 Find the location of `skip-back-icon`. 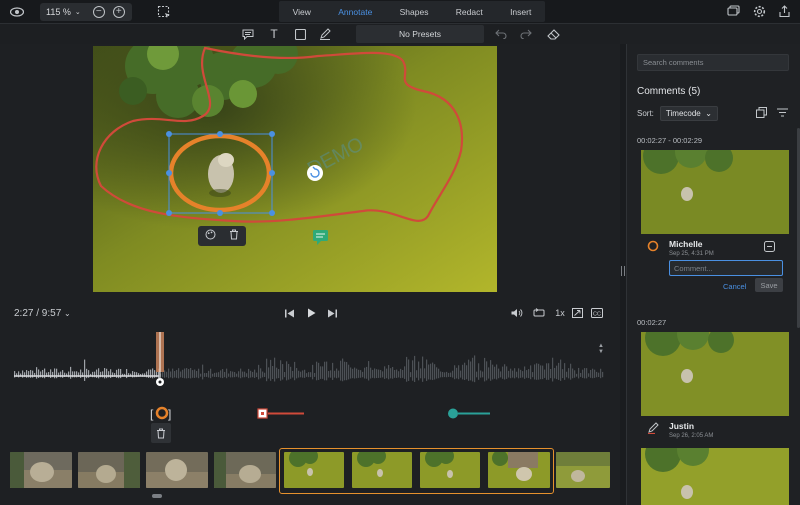

skip-back-icon is located at coordinates (289, 313).